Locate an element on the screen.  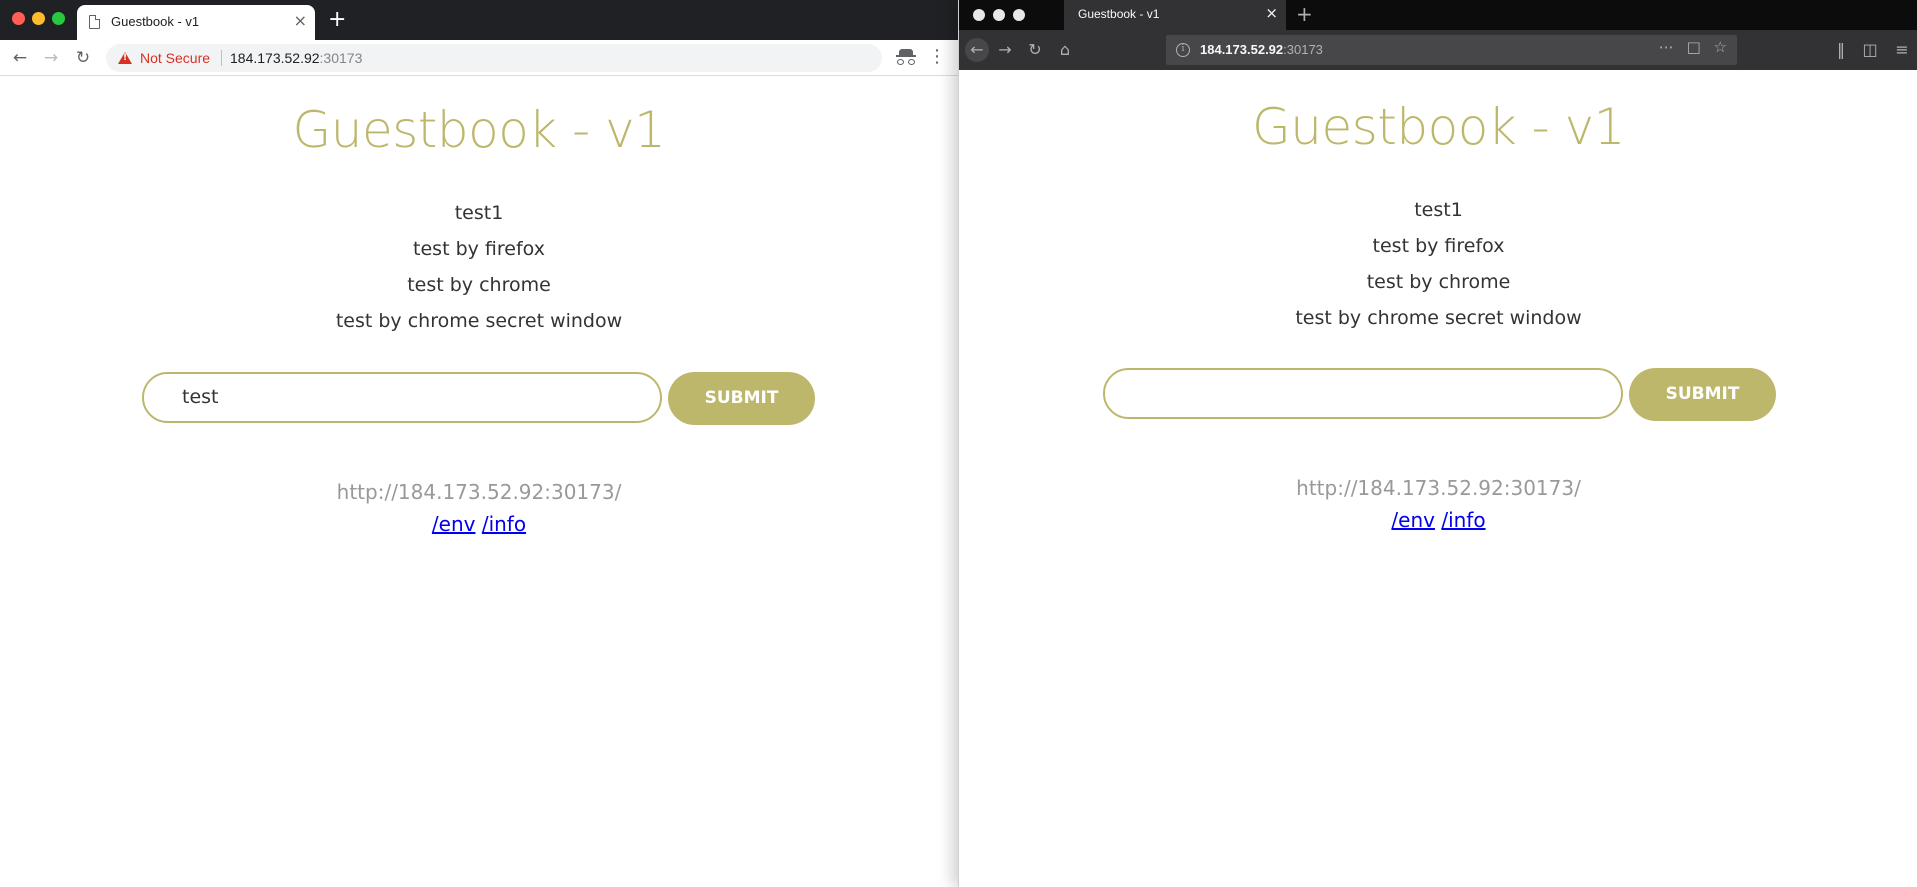
chrome-tab-guestbook: Guestbook - v1 × is located at coordinates (196, 22).